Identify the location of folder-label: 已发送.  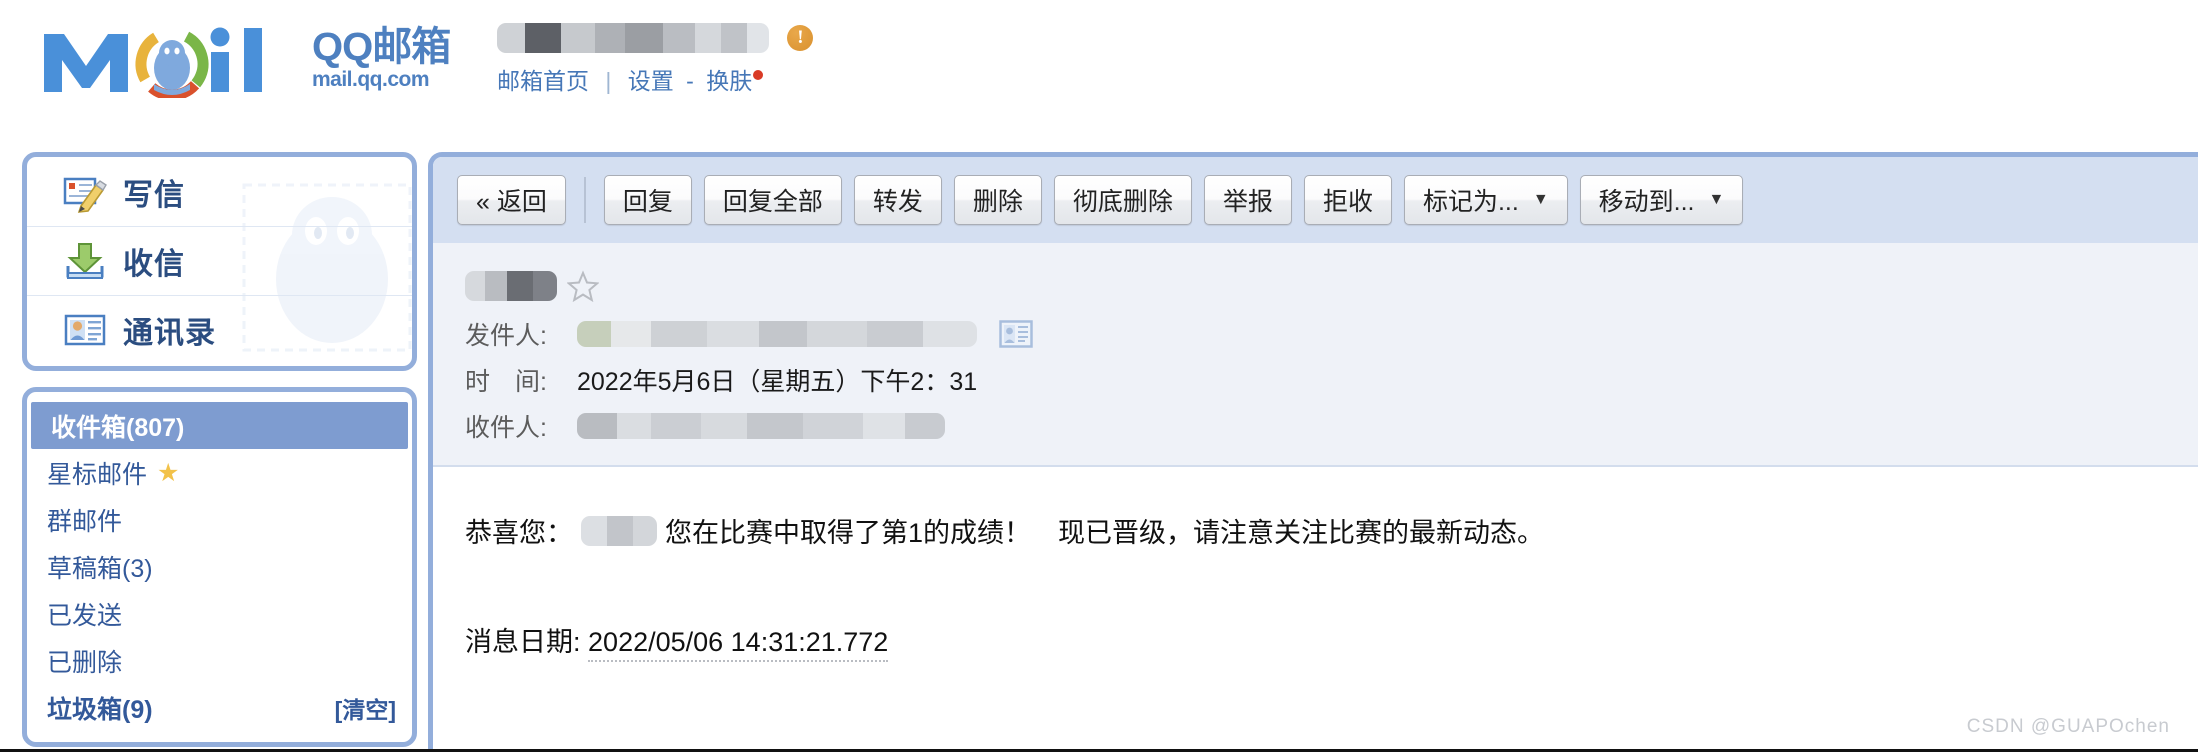
(85, 615).